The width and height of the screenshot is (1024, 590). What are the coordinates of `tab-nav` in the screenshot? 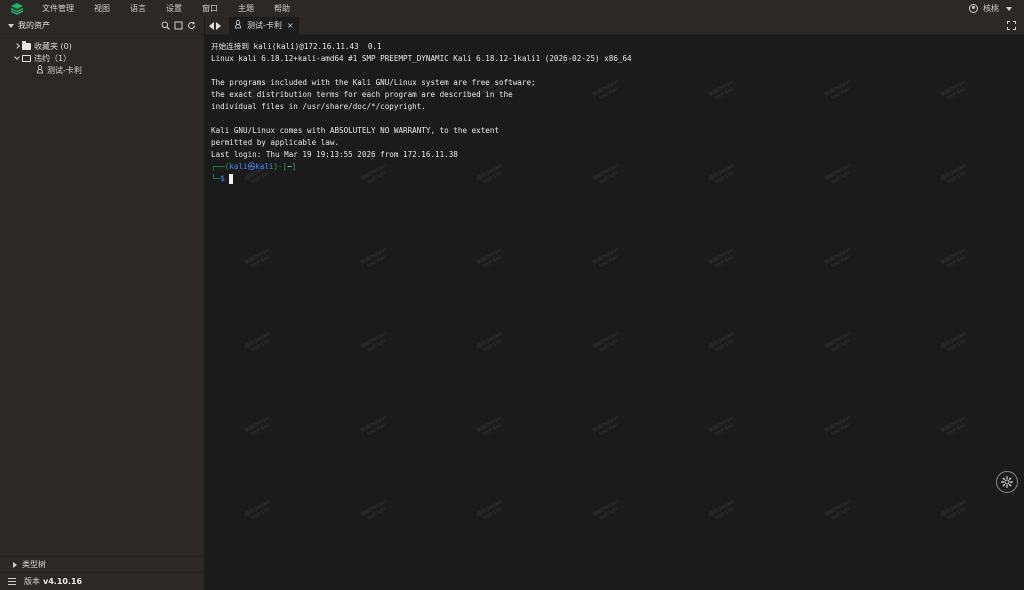 It's located at (215, 25).